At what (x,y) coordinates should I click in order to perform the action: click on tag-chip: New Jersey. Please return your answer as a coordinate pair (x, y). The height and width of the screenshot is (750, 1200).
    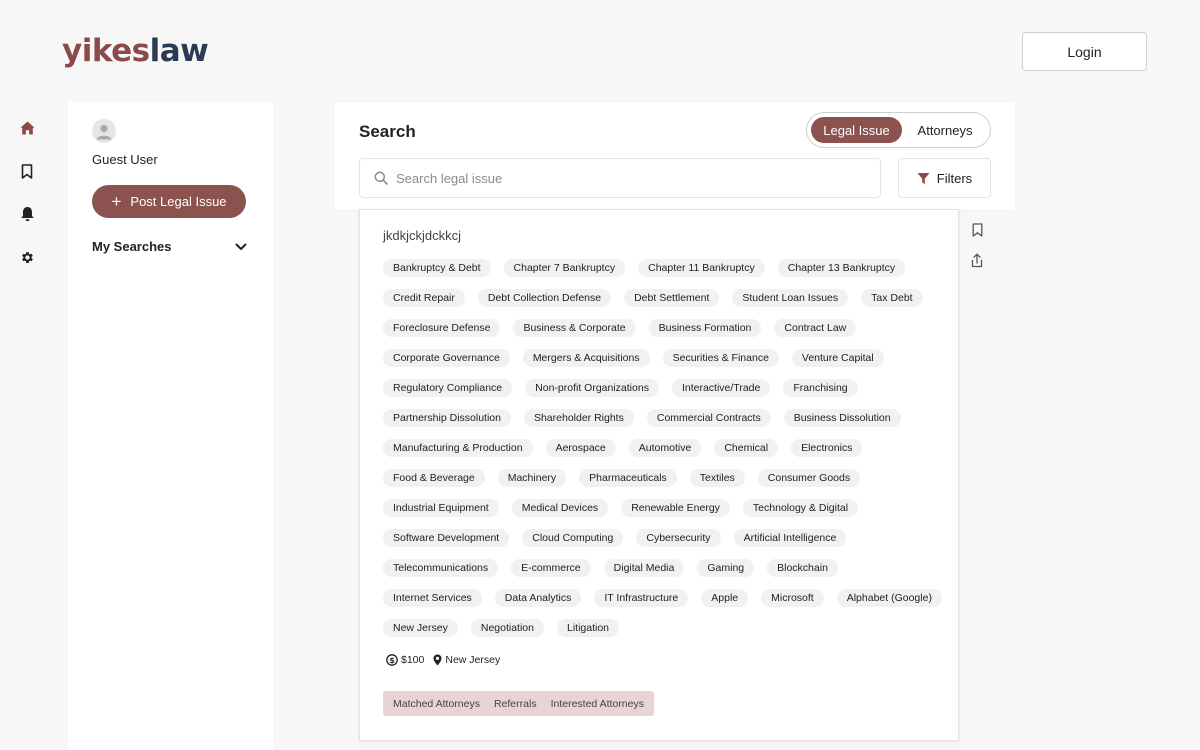
    Looking at the image, I should click on (420, 628).